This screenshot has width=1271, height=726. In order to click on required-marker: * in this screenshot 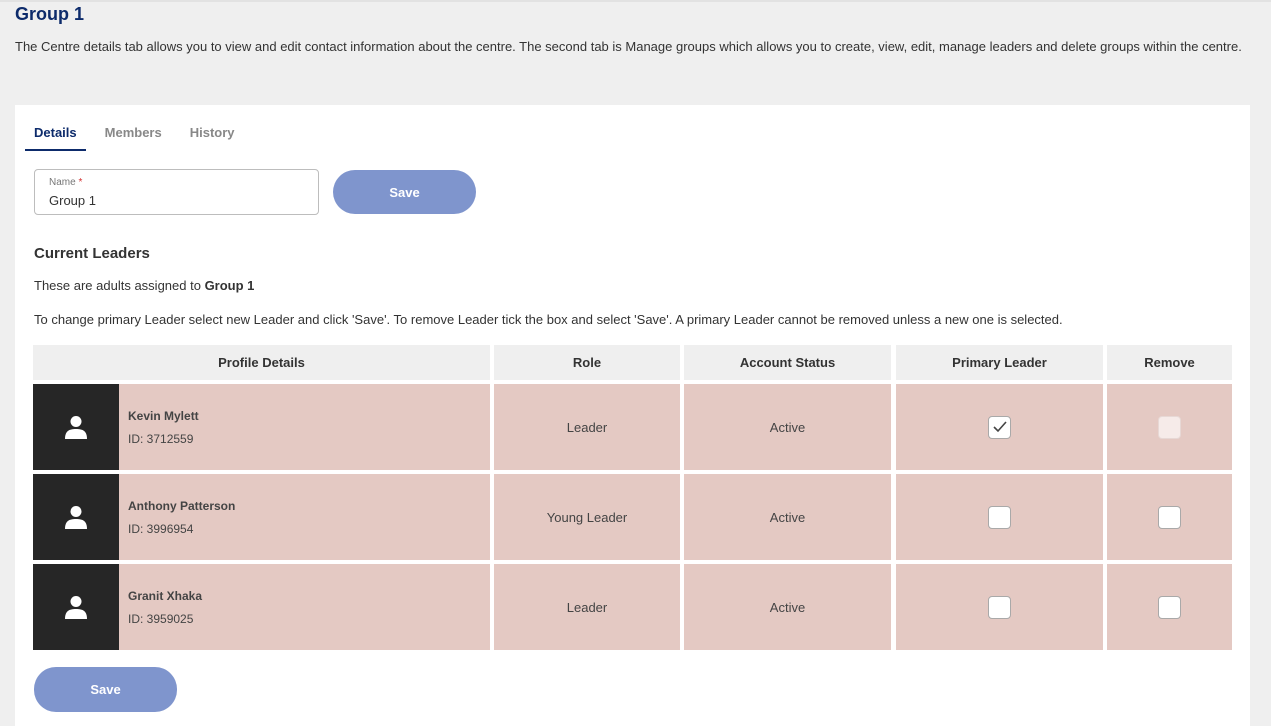, I will do `click(80, 182)`.